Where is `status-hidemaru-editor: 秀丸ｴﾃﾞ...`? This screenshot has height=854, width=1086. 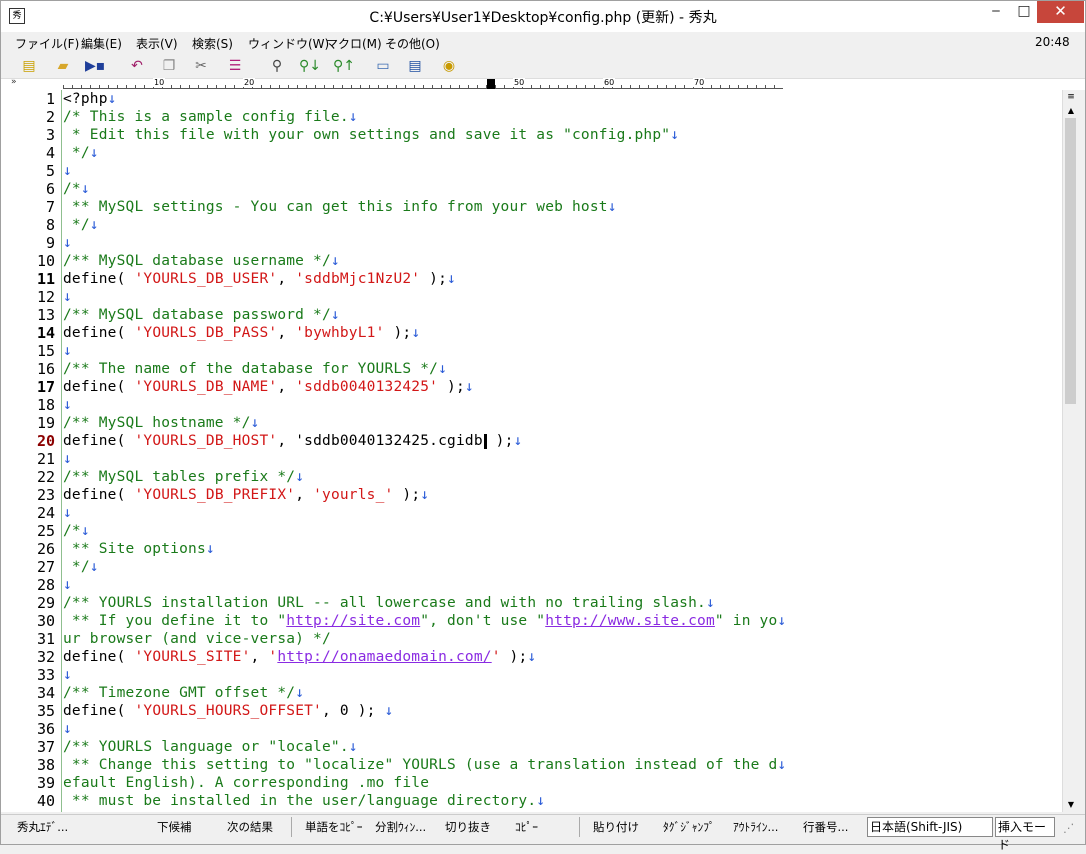
status-hidemaru-editor: 秀丸ｴﾃﾞ... is located at coordinates (42, 827).